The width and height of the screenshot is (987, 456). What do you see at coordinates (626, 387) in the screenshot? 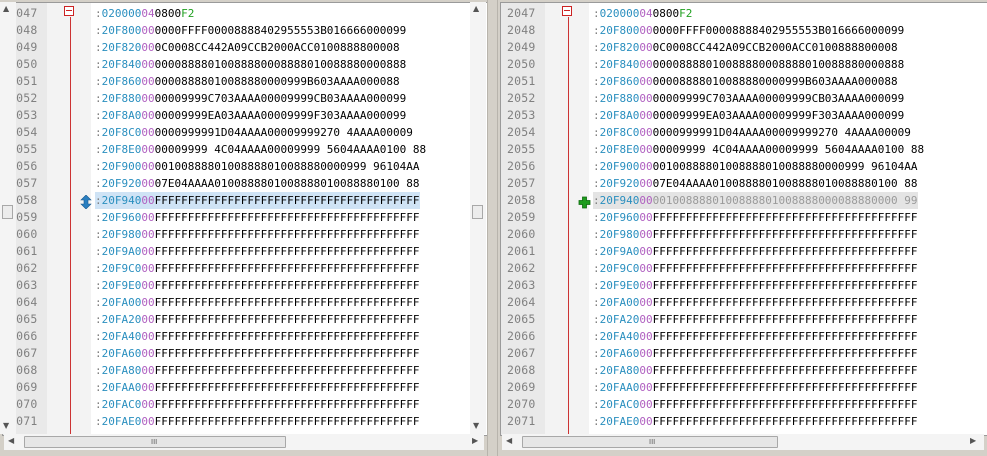
I see `record-address: FAA0` at bounding box center [626, 387].